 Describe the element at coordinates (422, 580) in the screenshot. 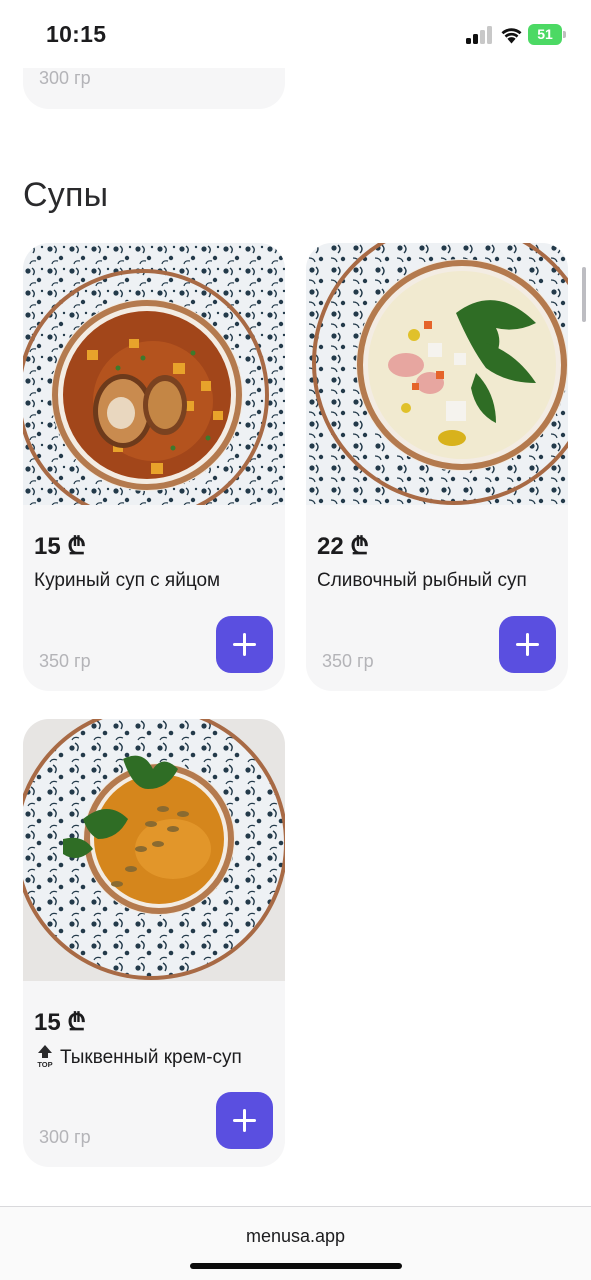

I see `product-name: Сливочный рыбный суп` at that location.